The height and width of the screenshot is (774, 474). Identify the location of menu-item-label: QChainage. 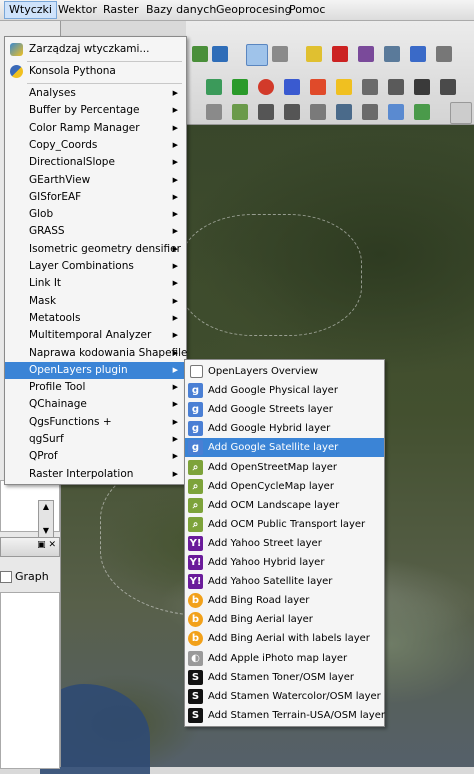
(58, 404).